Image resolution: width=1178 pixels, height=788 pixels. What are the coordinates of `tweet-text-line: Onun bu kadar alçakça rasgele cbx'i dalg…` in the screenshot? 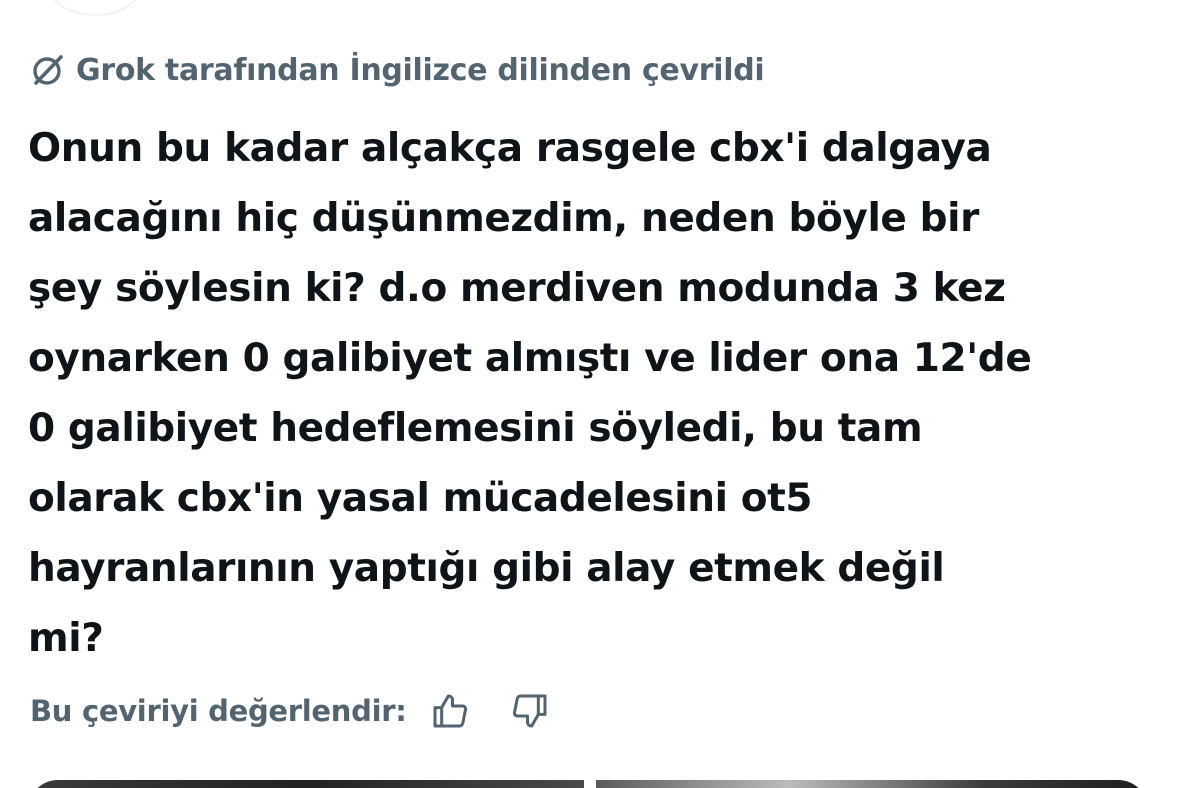 It's located at (510, 148).